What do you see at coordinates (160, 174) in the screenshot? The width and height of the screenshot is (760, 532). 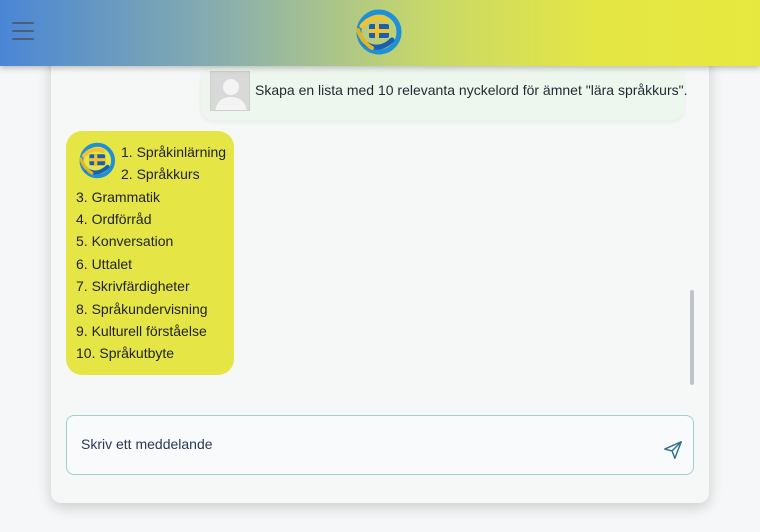 I see `bot-list-item: 2. Språkkurs` at bounding box center [160, 174].